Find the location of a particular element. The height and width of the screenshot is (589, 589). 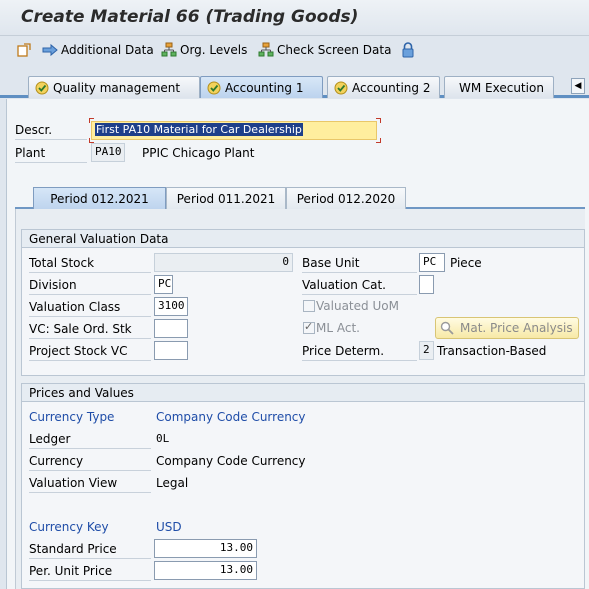

valuation-class-label: Valuation Class is located at coordinates (90, 308).